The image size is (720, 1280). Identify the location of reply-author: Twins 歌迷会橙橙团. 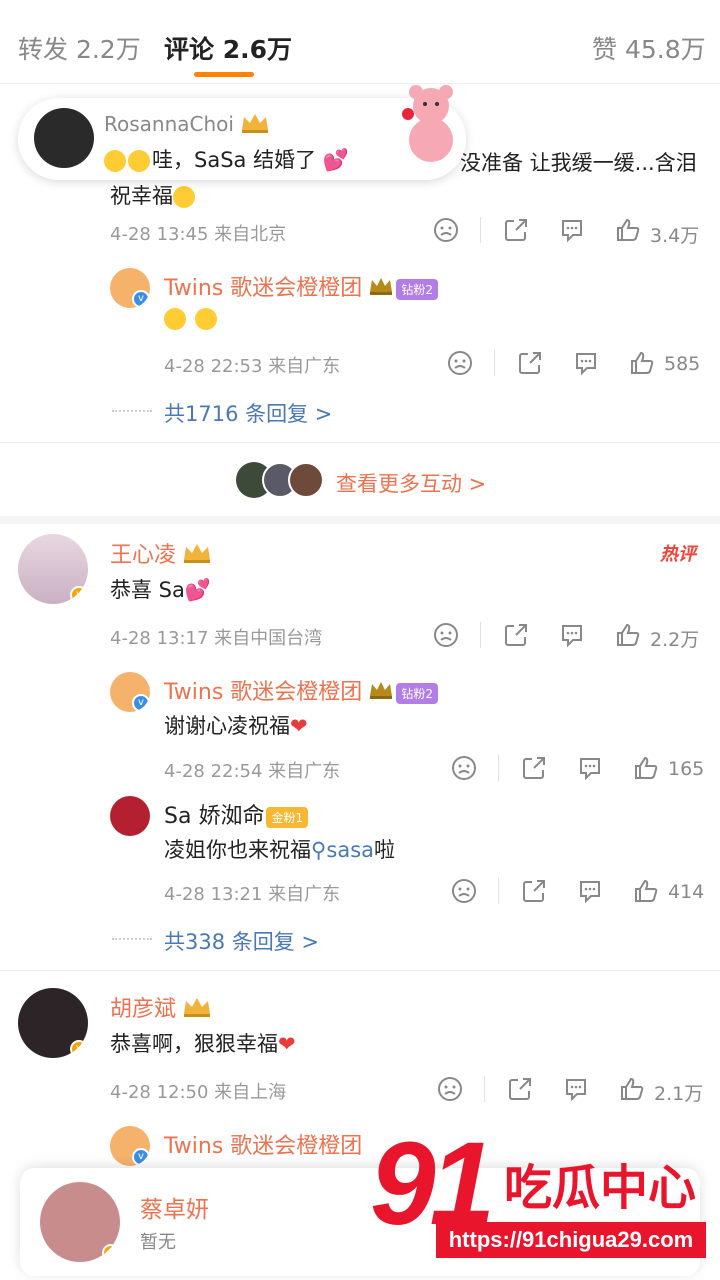
(263, 1144).